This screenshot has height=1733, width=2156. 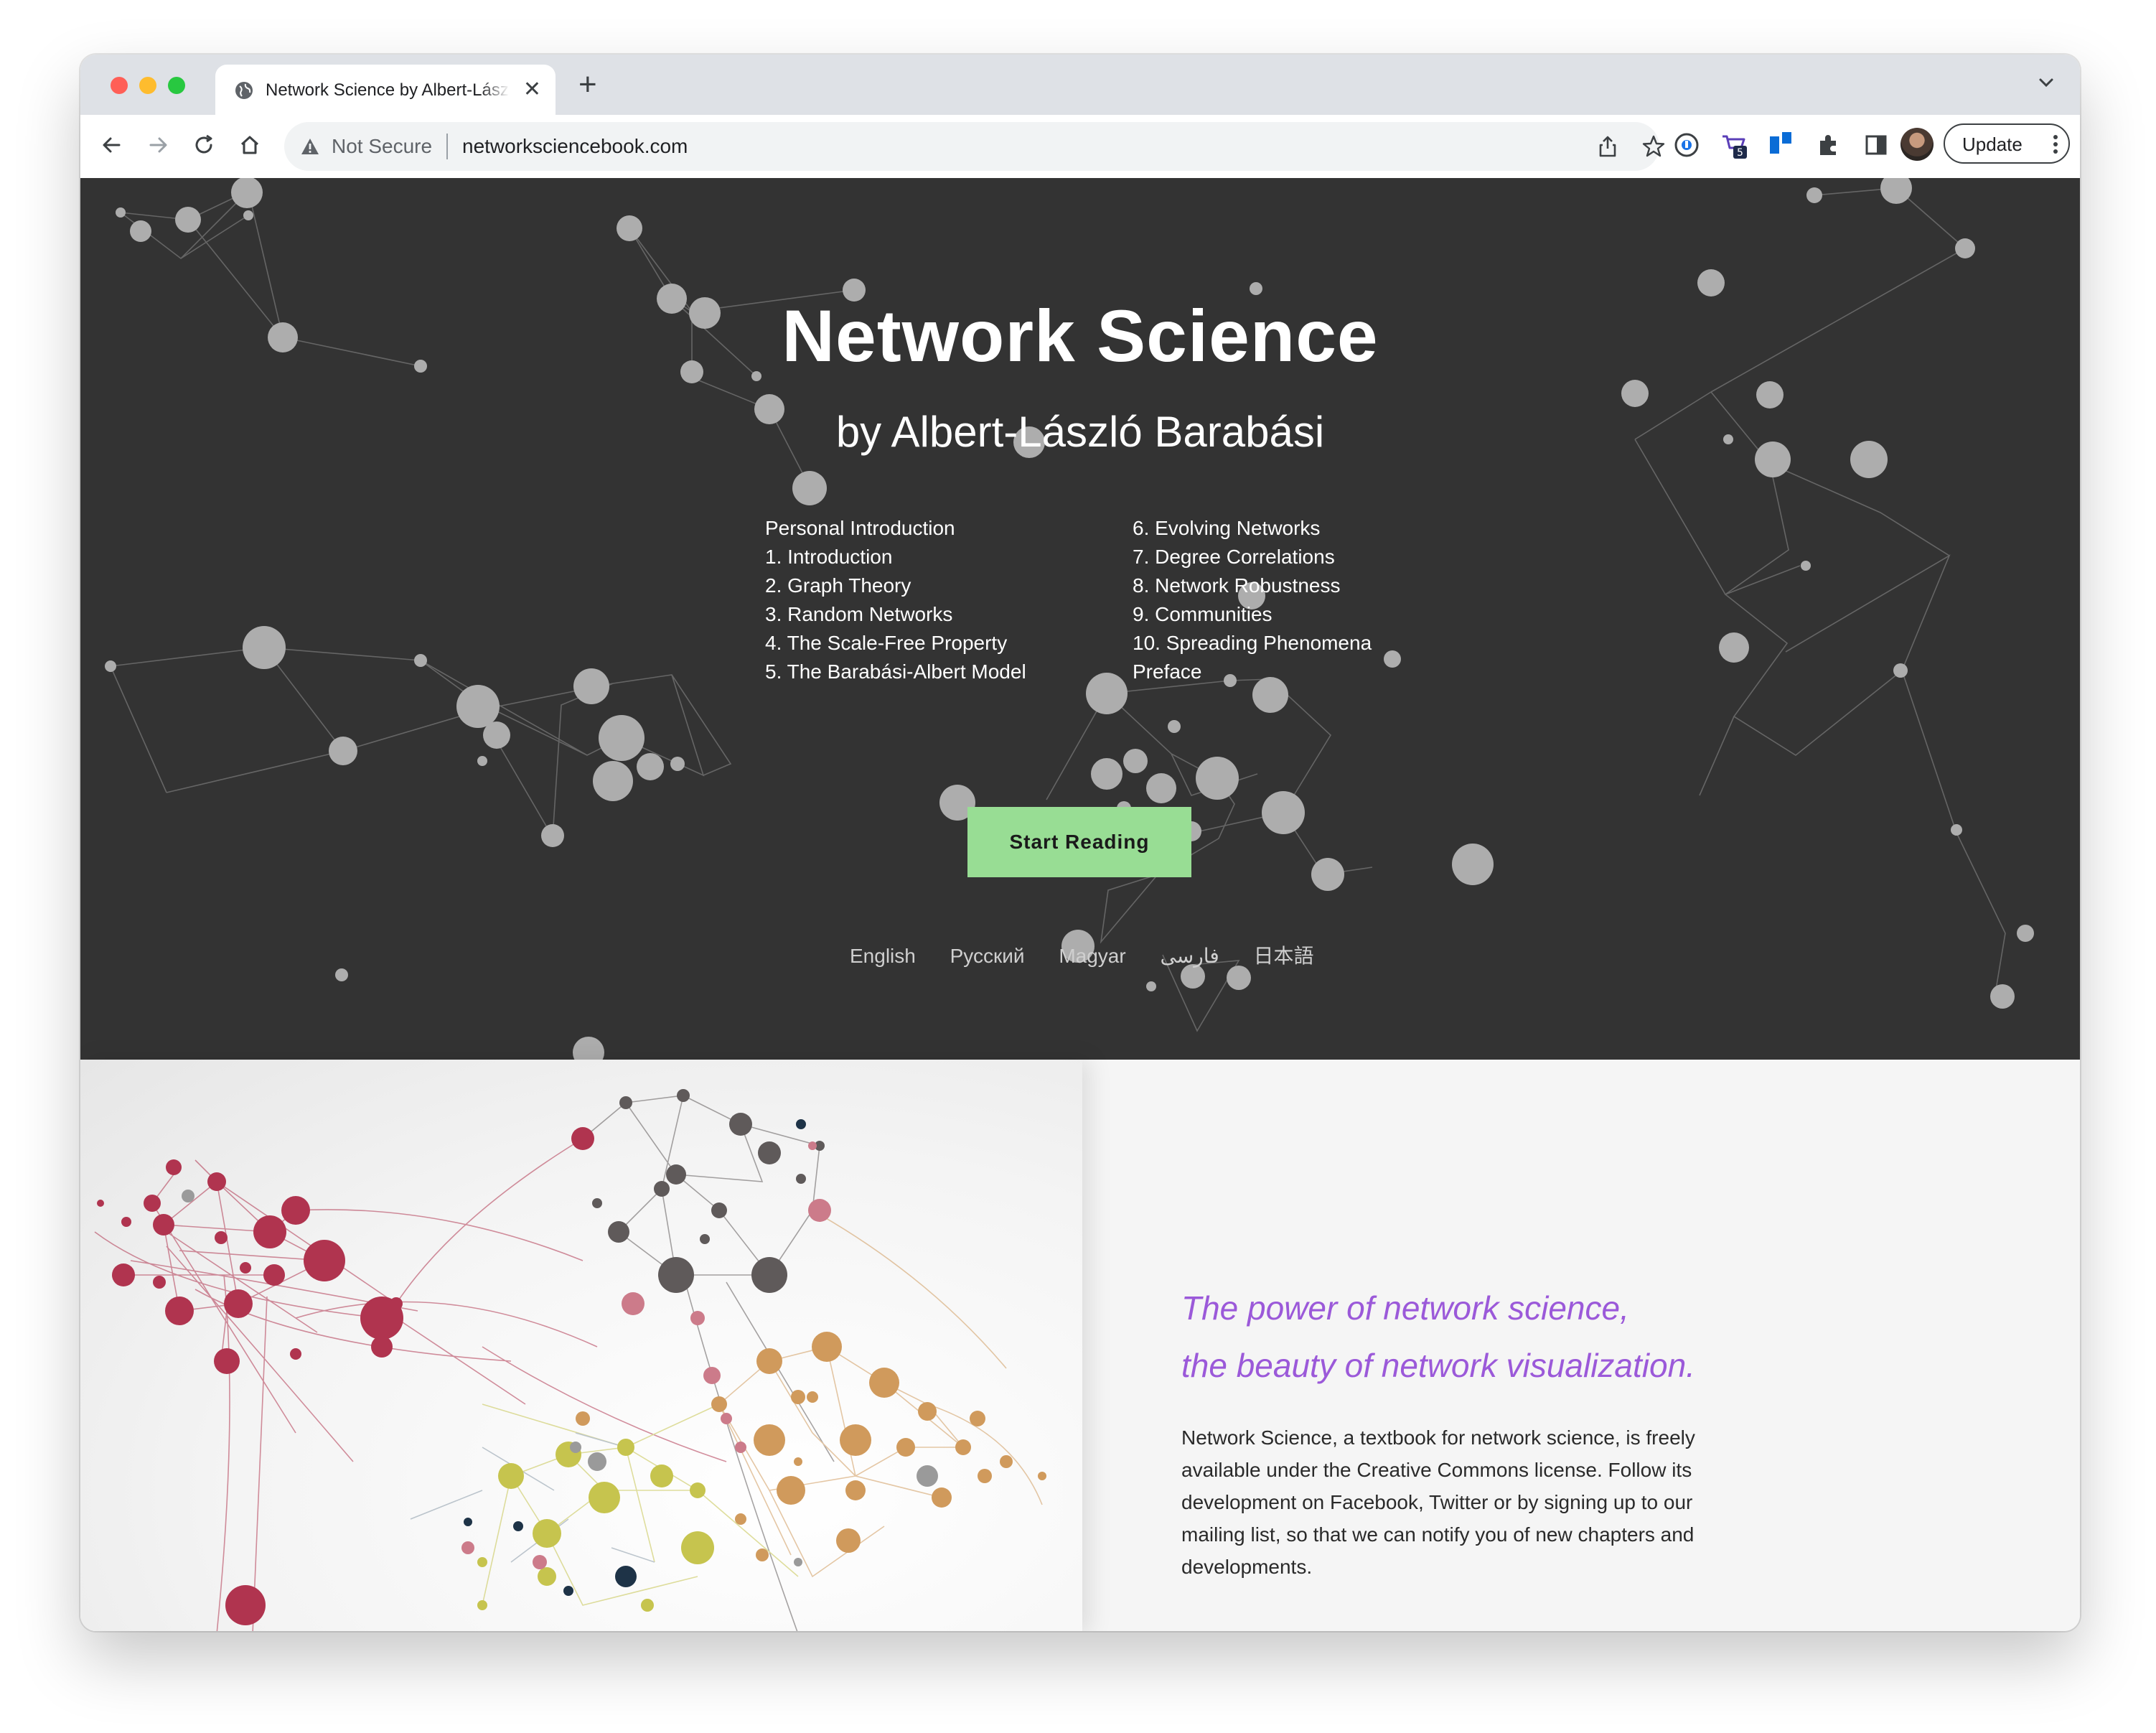 What do you see at coordinates (883, 956) in the screenshot?
I see `lang-english: English` at bounding box center [883, 956].